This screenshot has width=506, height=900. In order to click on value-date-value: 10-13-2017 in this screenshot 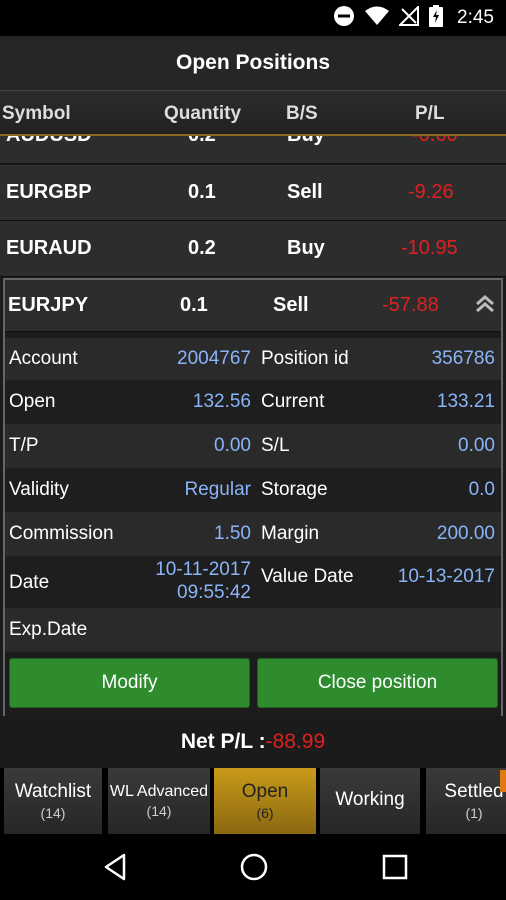, I will do `click(446, 576)`.